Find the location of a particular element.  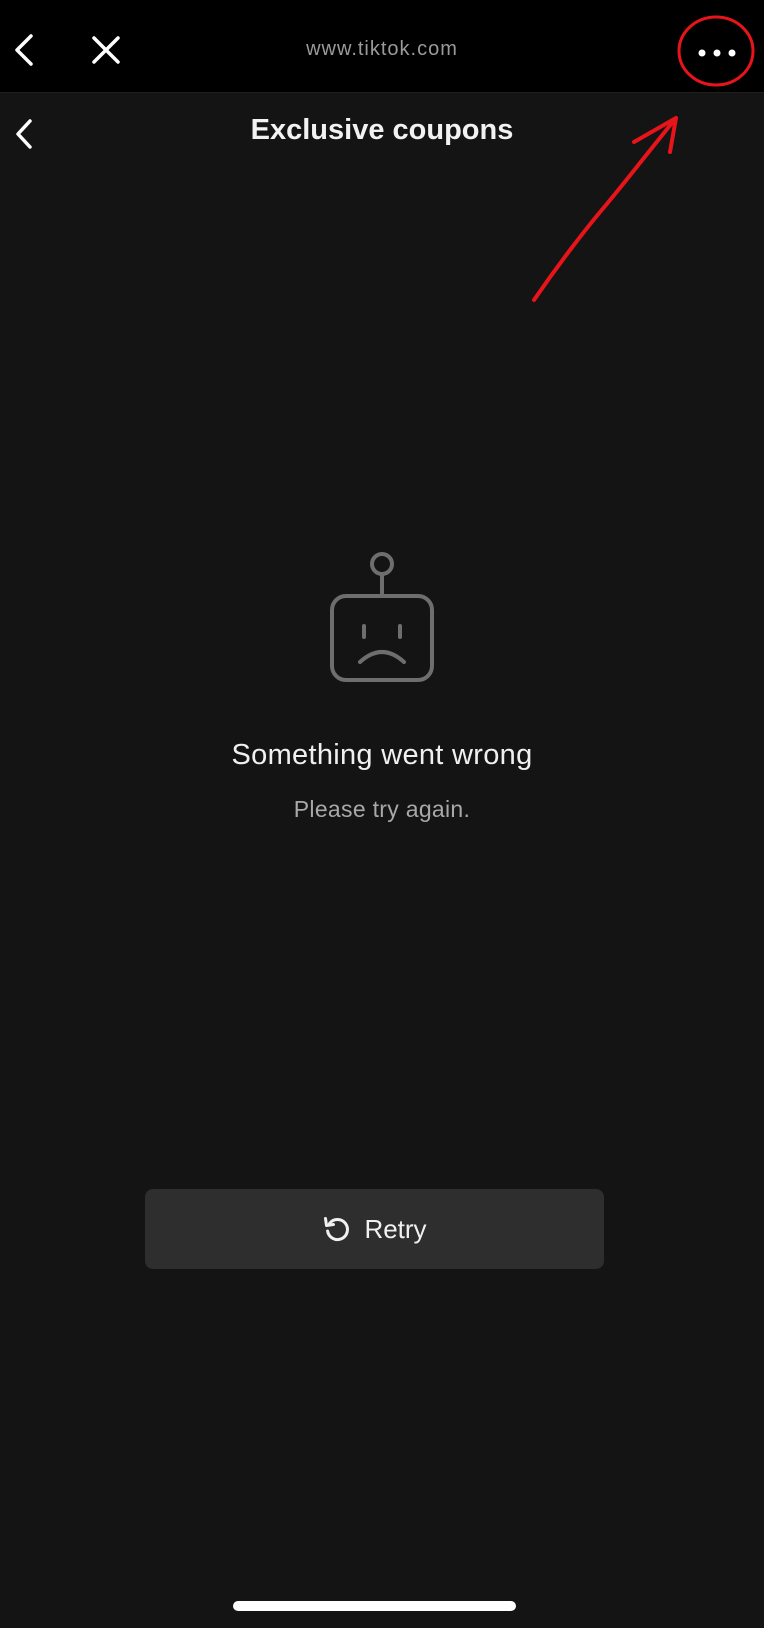

retry-button: Retry is located at coordinates (374, 1229).